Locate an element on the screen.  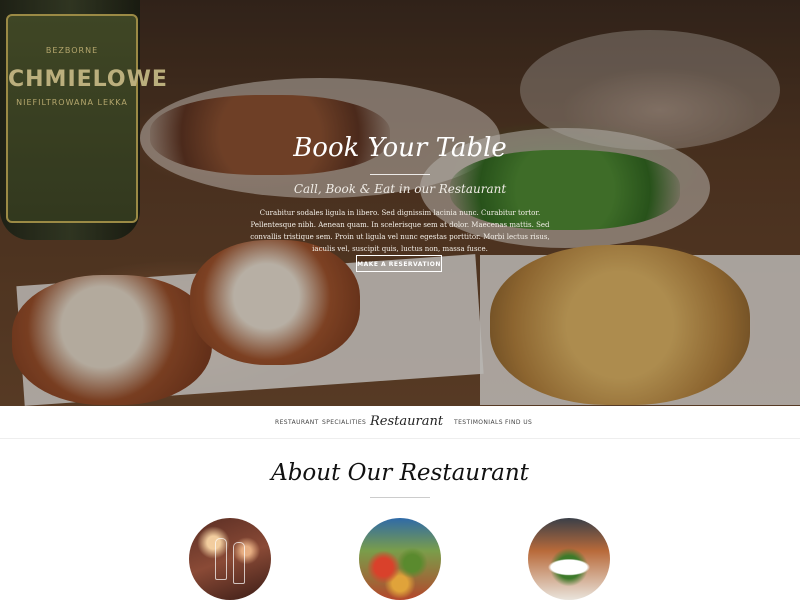
about-image-market-produce is located at coordinates (400, 559).